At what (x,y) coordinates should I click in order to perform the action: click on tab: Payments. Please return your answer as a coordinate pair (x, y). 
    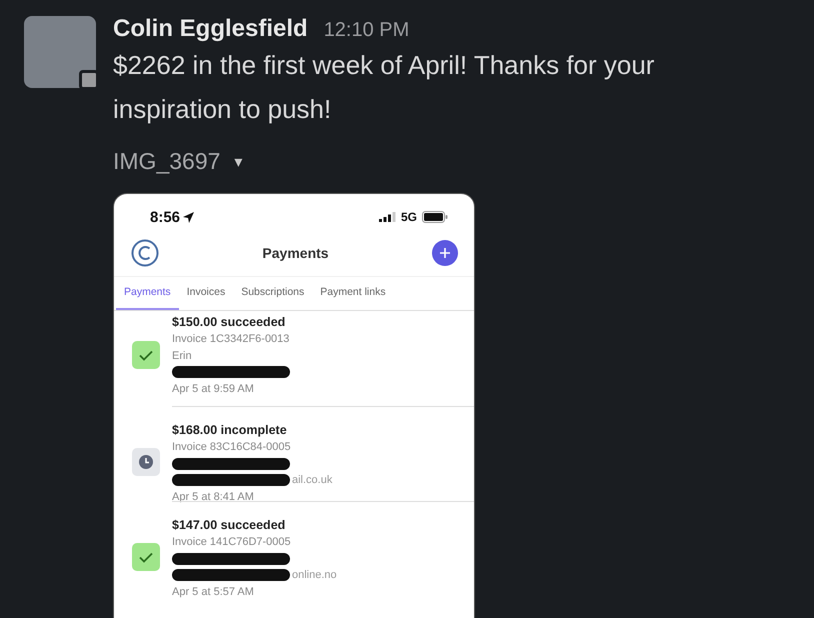
    Looking at the image, I should click on (147, 293).